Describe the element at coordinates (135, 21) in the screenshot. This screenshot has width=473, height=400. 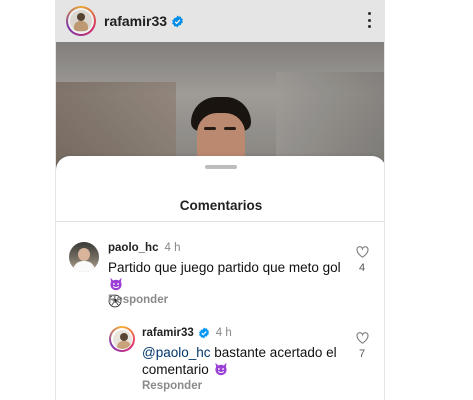
I see `post-author-username: rafamir33` at that location.